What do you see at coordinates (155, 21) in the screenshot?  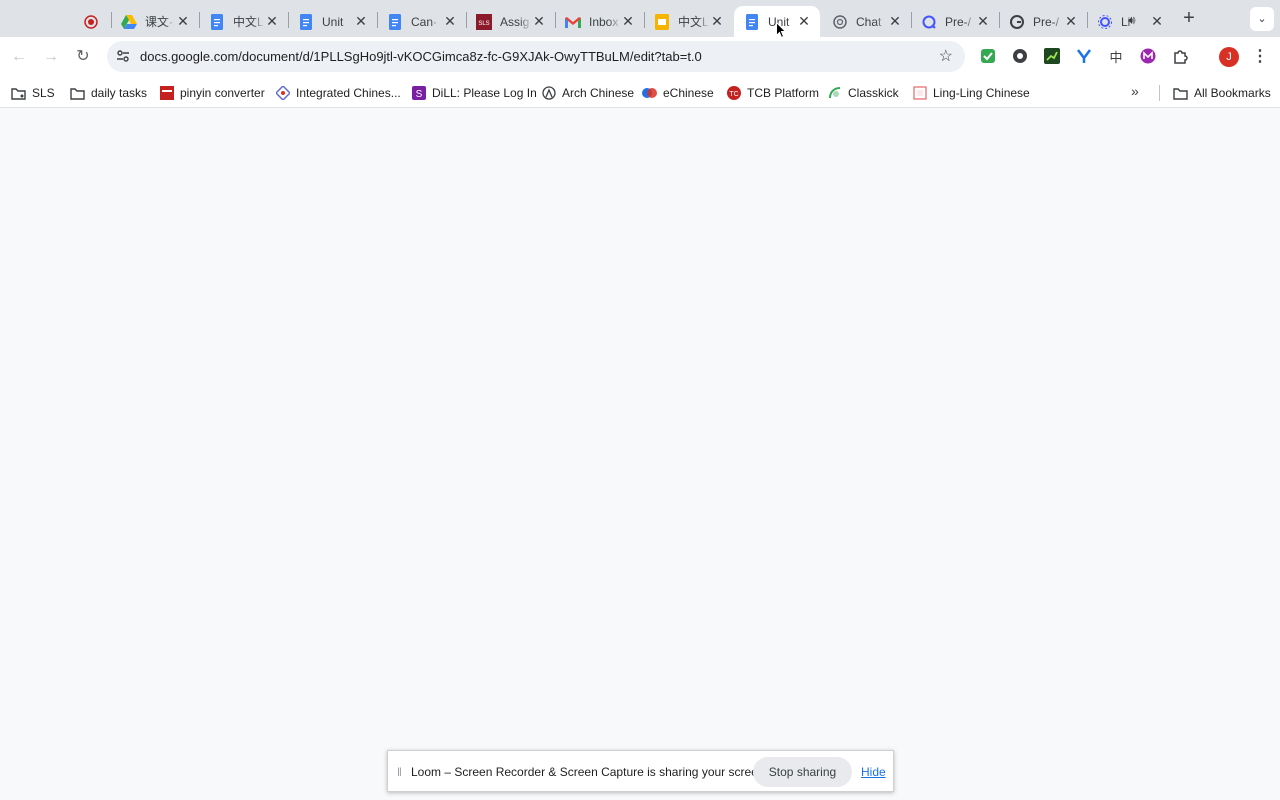 I see `tab-item: 课文· ✕` at bounding box center [155, 21].